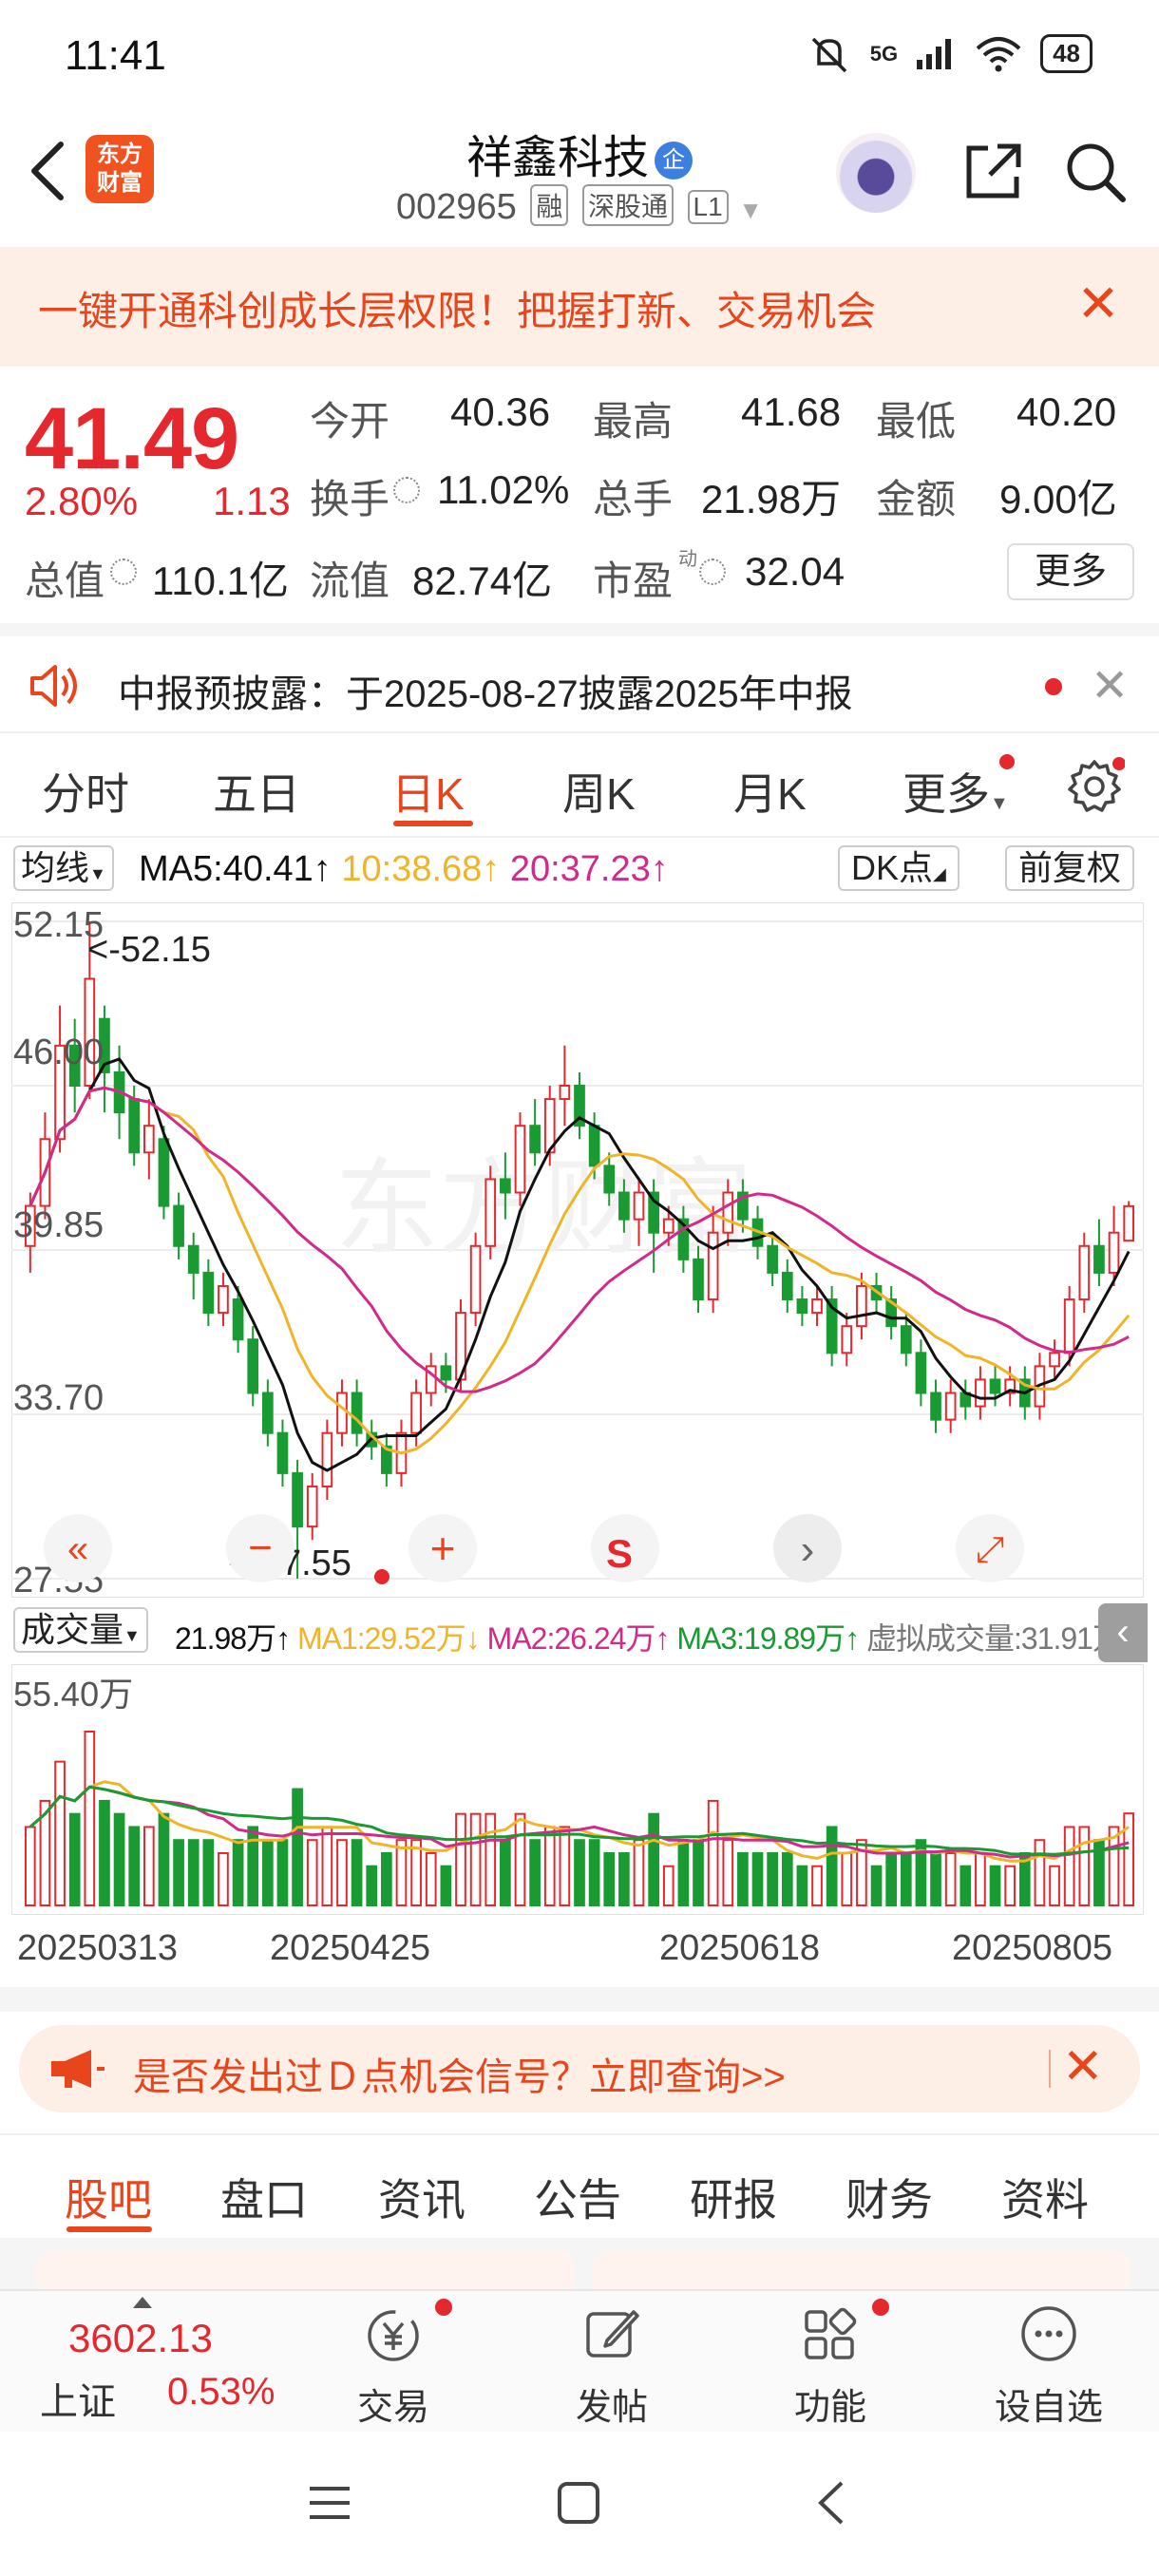  I want to click on assistant-robot-icon, so click(876, 173).